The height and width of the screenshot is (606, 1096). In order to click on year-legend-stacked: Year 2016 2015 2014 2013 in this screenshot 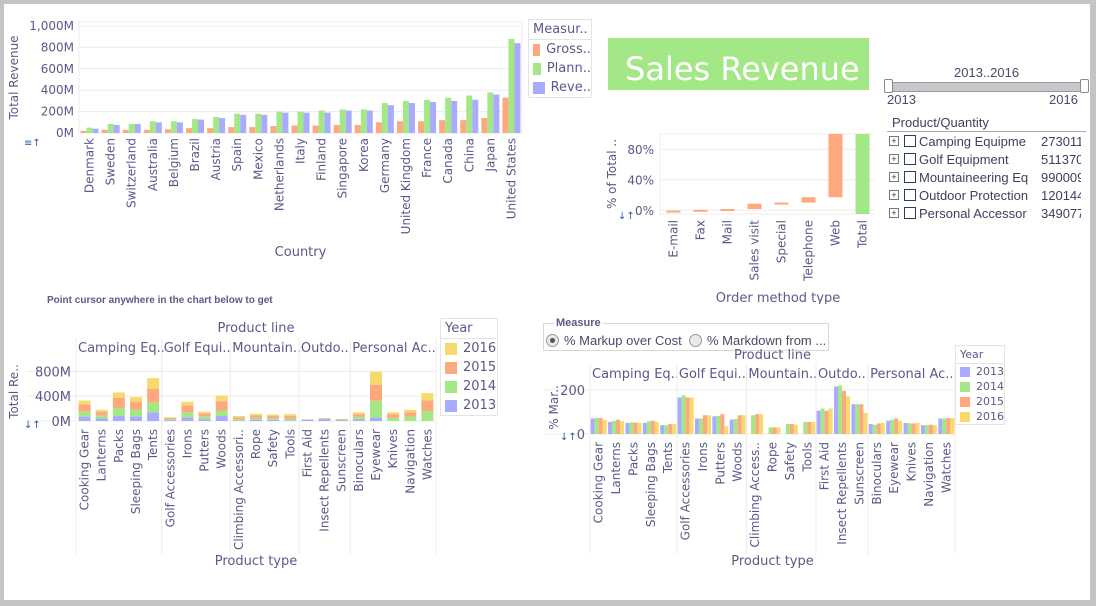, I will do `click(469, 367)`.